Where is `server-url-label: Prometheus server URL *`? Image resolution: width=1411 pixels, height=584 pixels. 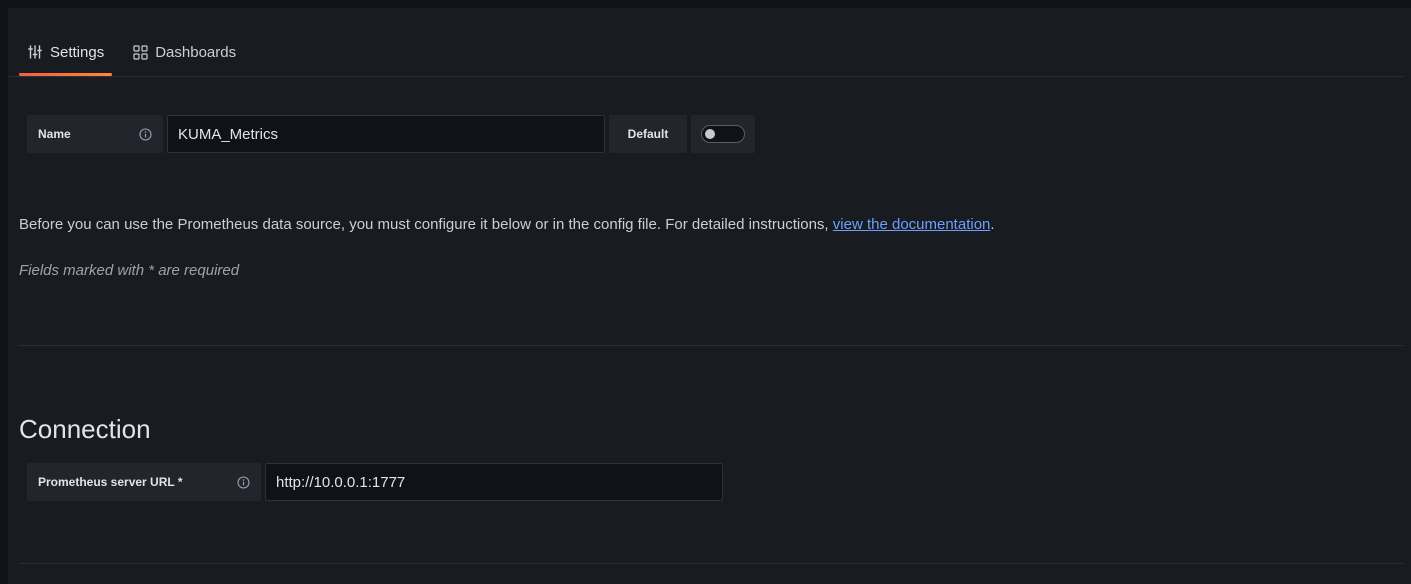 server-url-label: Prometheus server URL * is located at coordinates (144, 482).